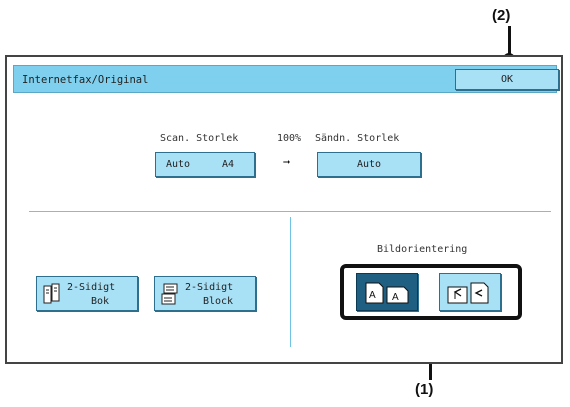 The image size is (570, 407). What do you see at coordinates (87, 293) in the screenshot?
I see `duplex-book-button: 2-Sidigt Bok` at bounding box center [87, 293].